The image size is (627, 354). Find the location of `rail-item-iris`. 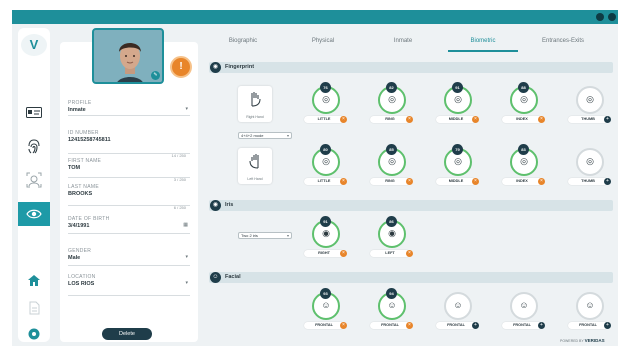

rail-item-iris is located at coordinates (34, 214).